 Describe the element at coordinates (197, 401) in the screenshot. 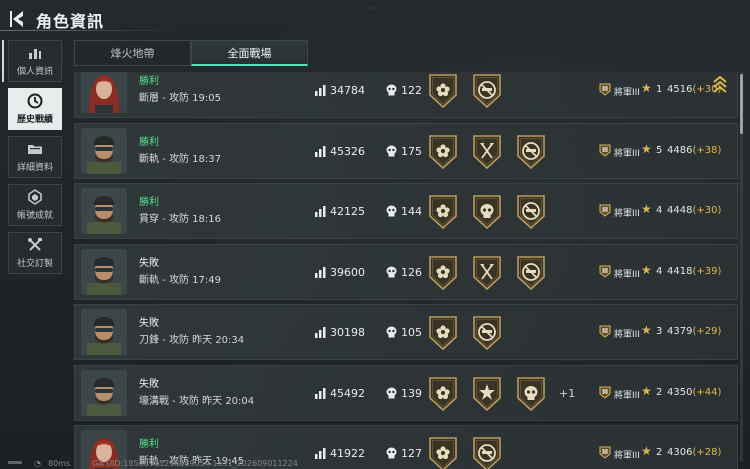

I see `match-mode-time: 壕溝戰 - 攻防 昨天 20:04` at that location.